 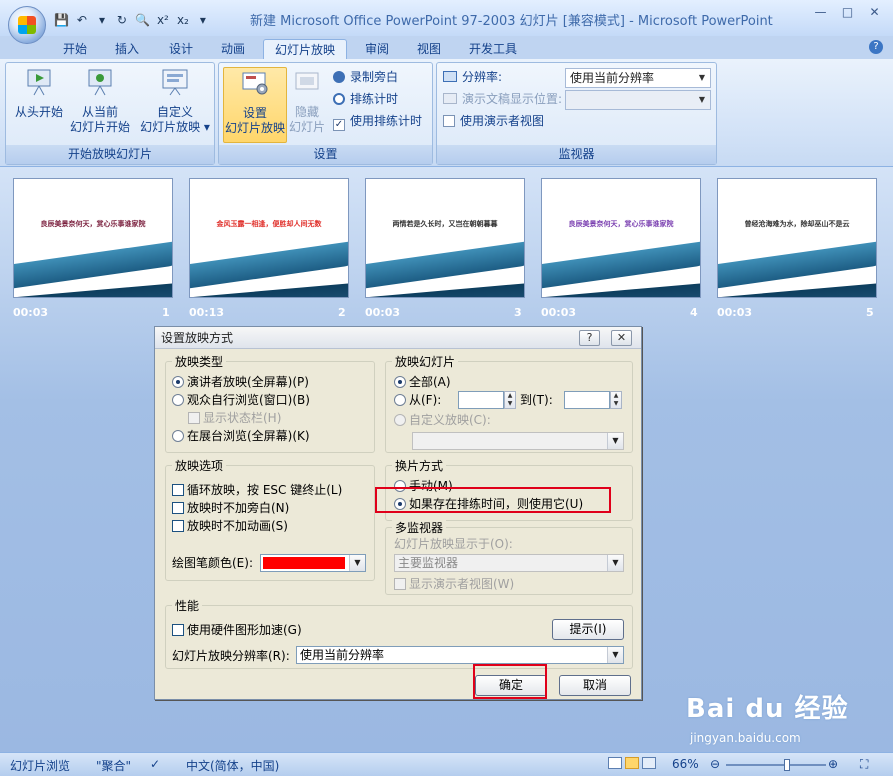 What do you see at coordinates (445, 238) in the screenshot?
I see `slide-thumbnail: 两情若是久长时，又岂在朝朝暮暮` at bounding box center [445, 238].